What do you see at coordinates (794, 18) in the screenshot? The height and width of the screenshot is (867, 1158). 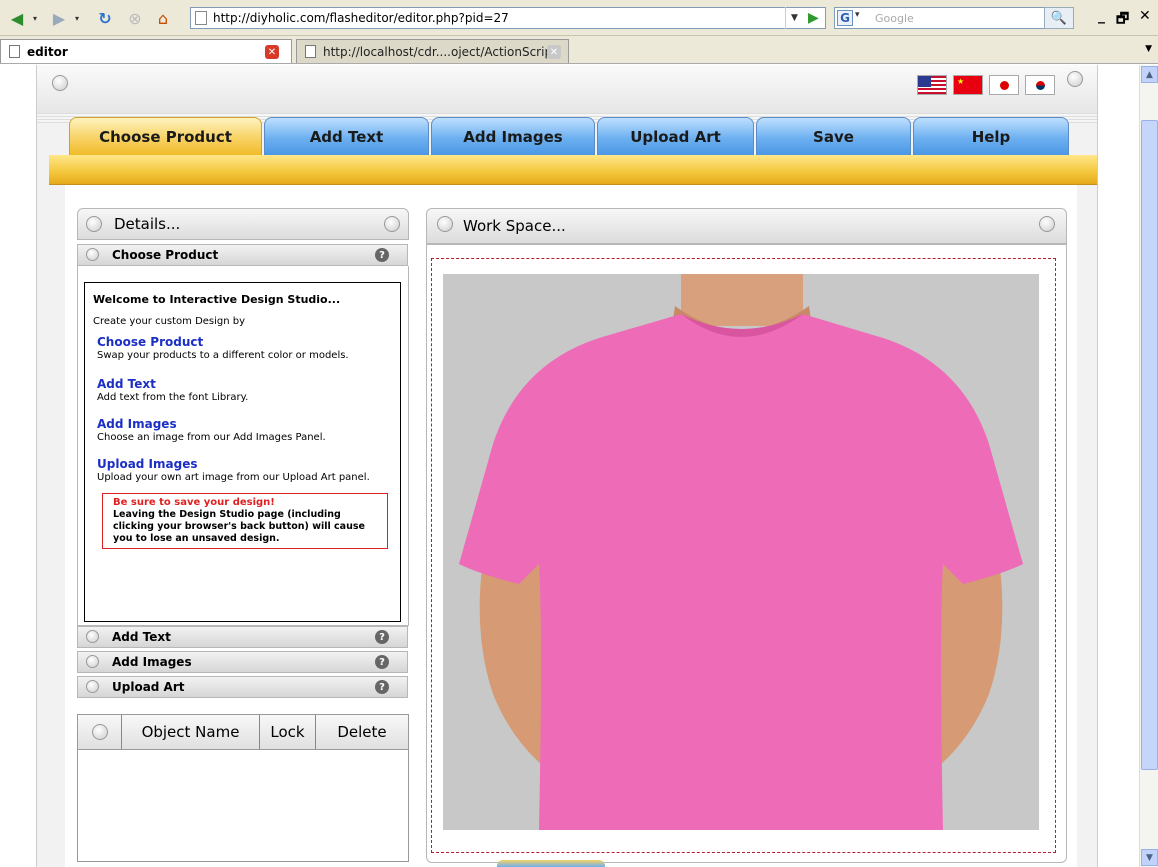 I see `address-dropdown-icon: ▼` at bounding box center [794, 18].